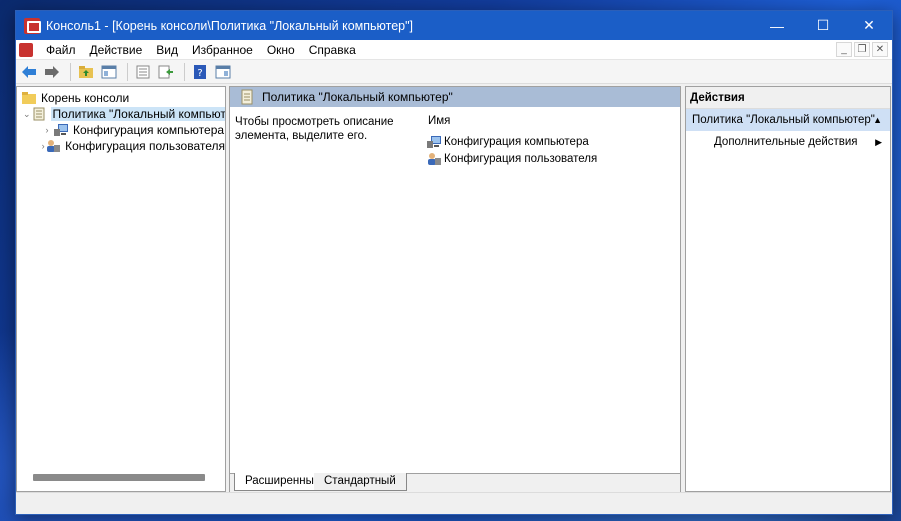 The height and width of the screenshot is (521, 901). I want to click on menu-help: Справка, so click(332, 50).